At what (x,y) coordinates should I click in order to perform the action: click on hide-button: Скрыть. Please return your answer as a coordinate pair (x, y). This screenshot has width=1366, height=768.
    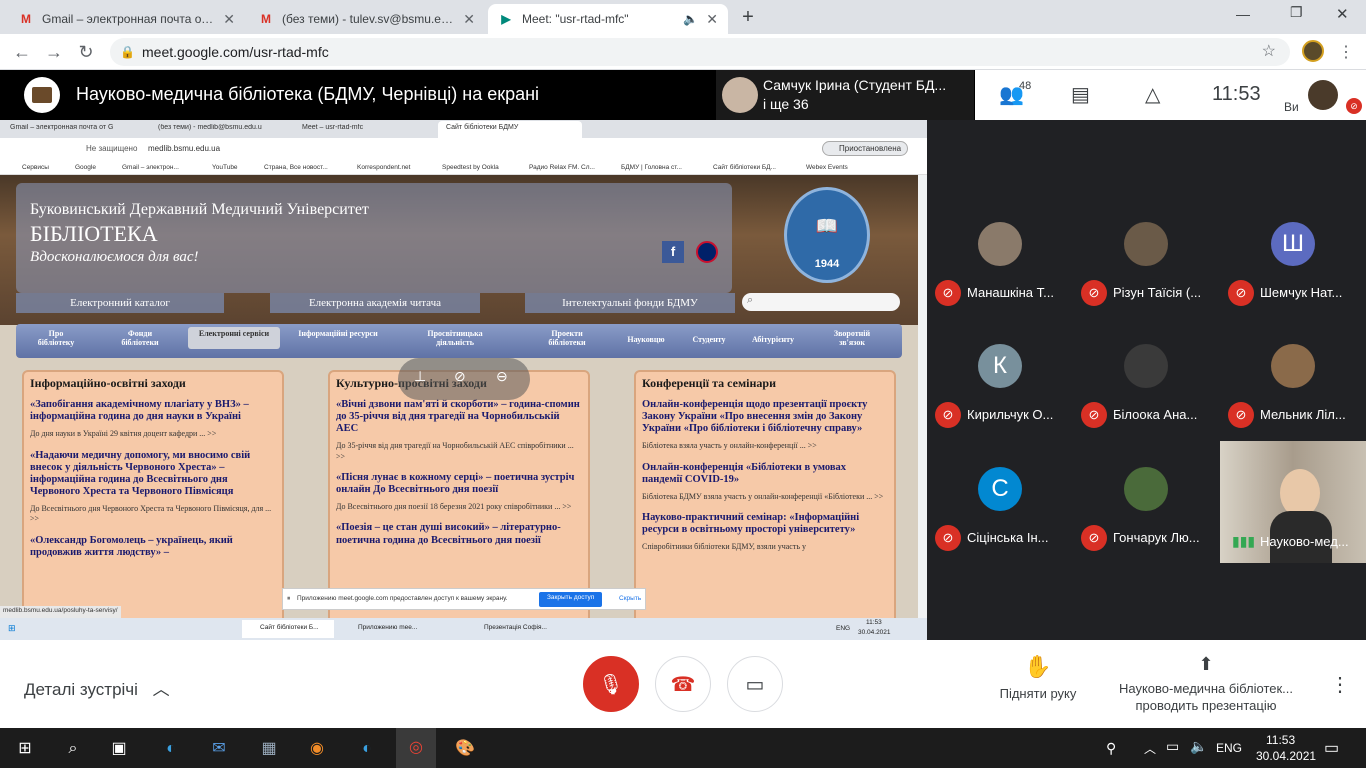
    Looking at the image, I should click on (630, 598).